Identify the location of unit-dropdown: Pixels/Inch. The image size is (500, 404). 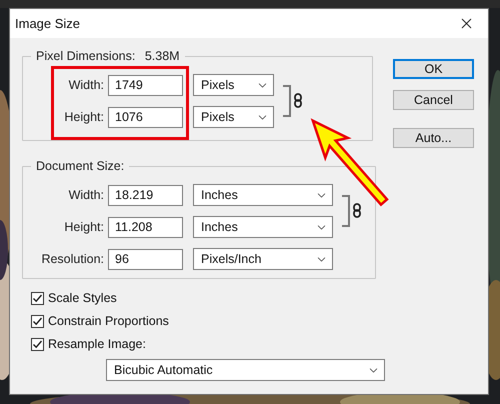
(263, 259).